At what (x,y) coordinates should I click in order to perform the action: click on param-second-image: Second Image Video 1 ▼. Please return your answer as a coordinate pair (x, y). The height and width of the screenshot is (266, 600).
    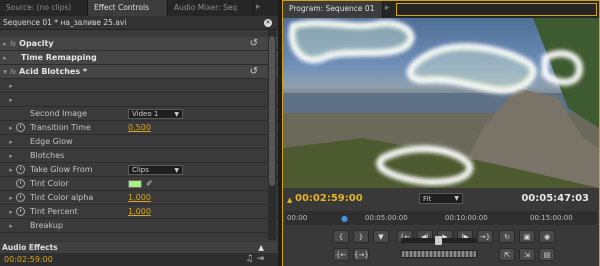
    Looking at the image, I should click on (139, 114).